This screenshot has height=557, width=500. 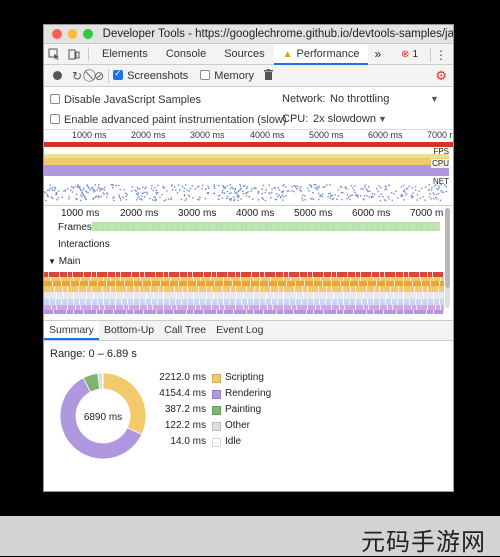 What do you see at coordinates (55, 99) in the screenshot?
I see `disable-js-samples-checkbox` at bounding box center [55, 99].